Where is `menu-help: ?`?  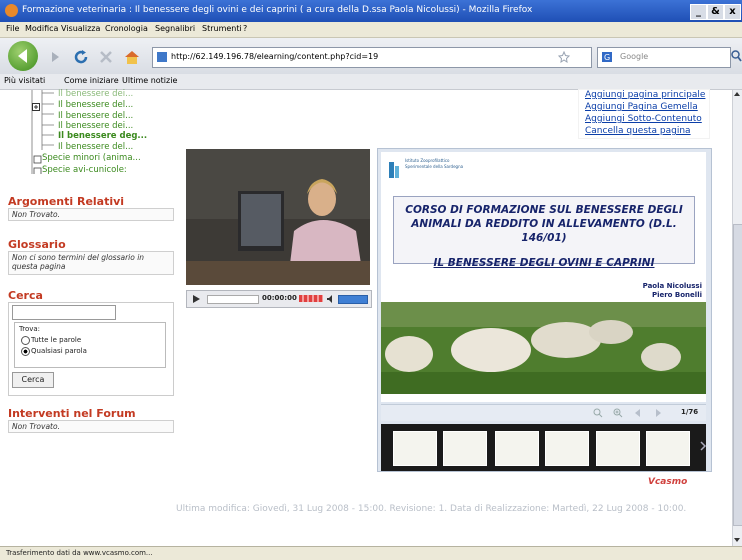
menu-help: ? is located at coordinates (245, 28).